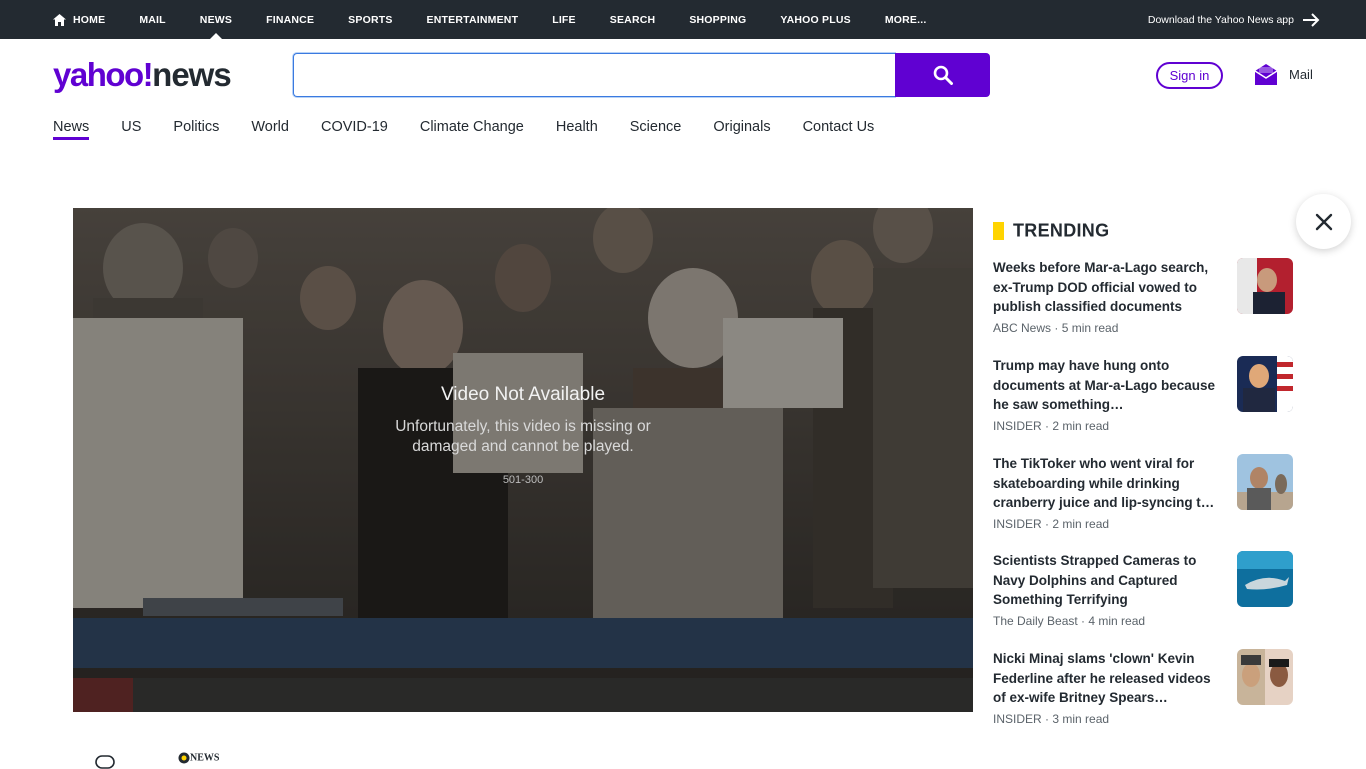  Describe the element at coordinates (1301, 74) in the screenshot. I see `mail-label: Mail` at that location.